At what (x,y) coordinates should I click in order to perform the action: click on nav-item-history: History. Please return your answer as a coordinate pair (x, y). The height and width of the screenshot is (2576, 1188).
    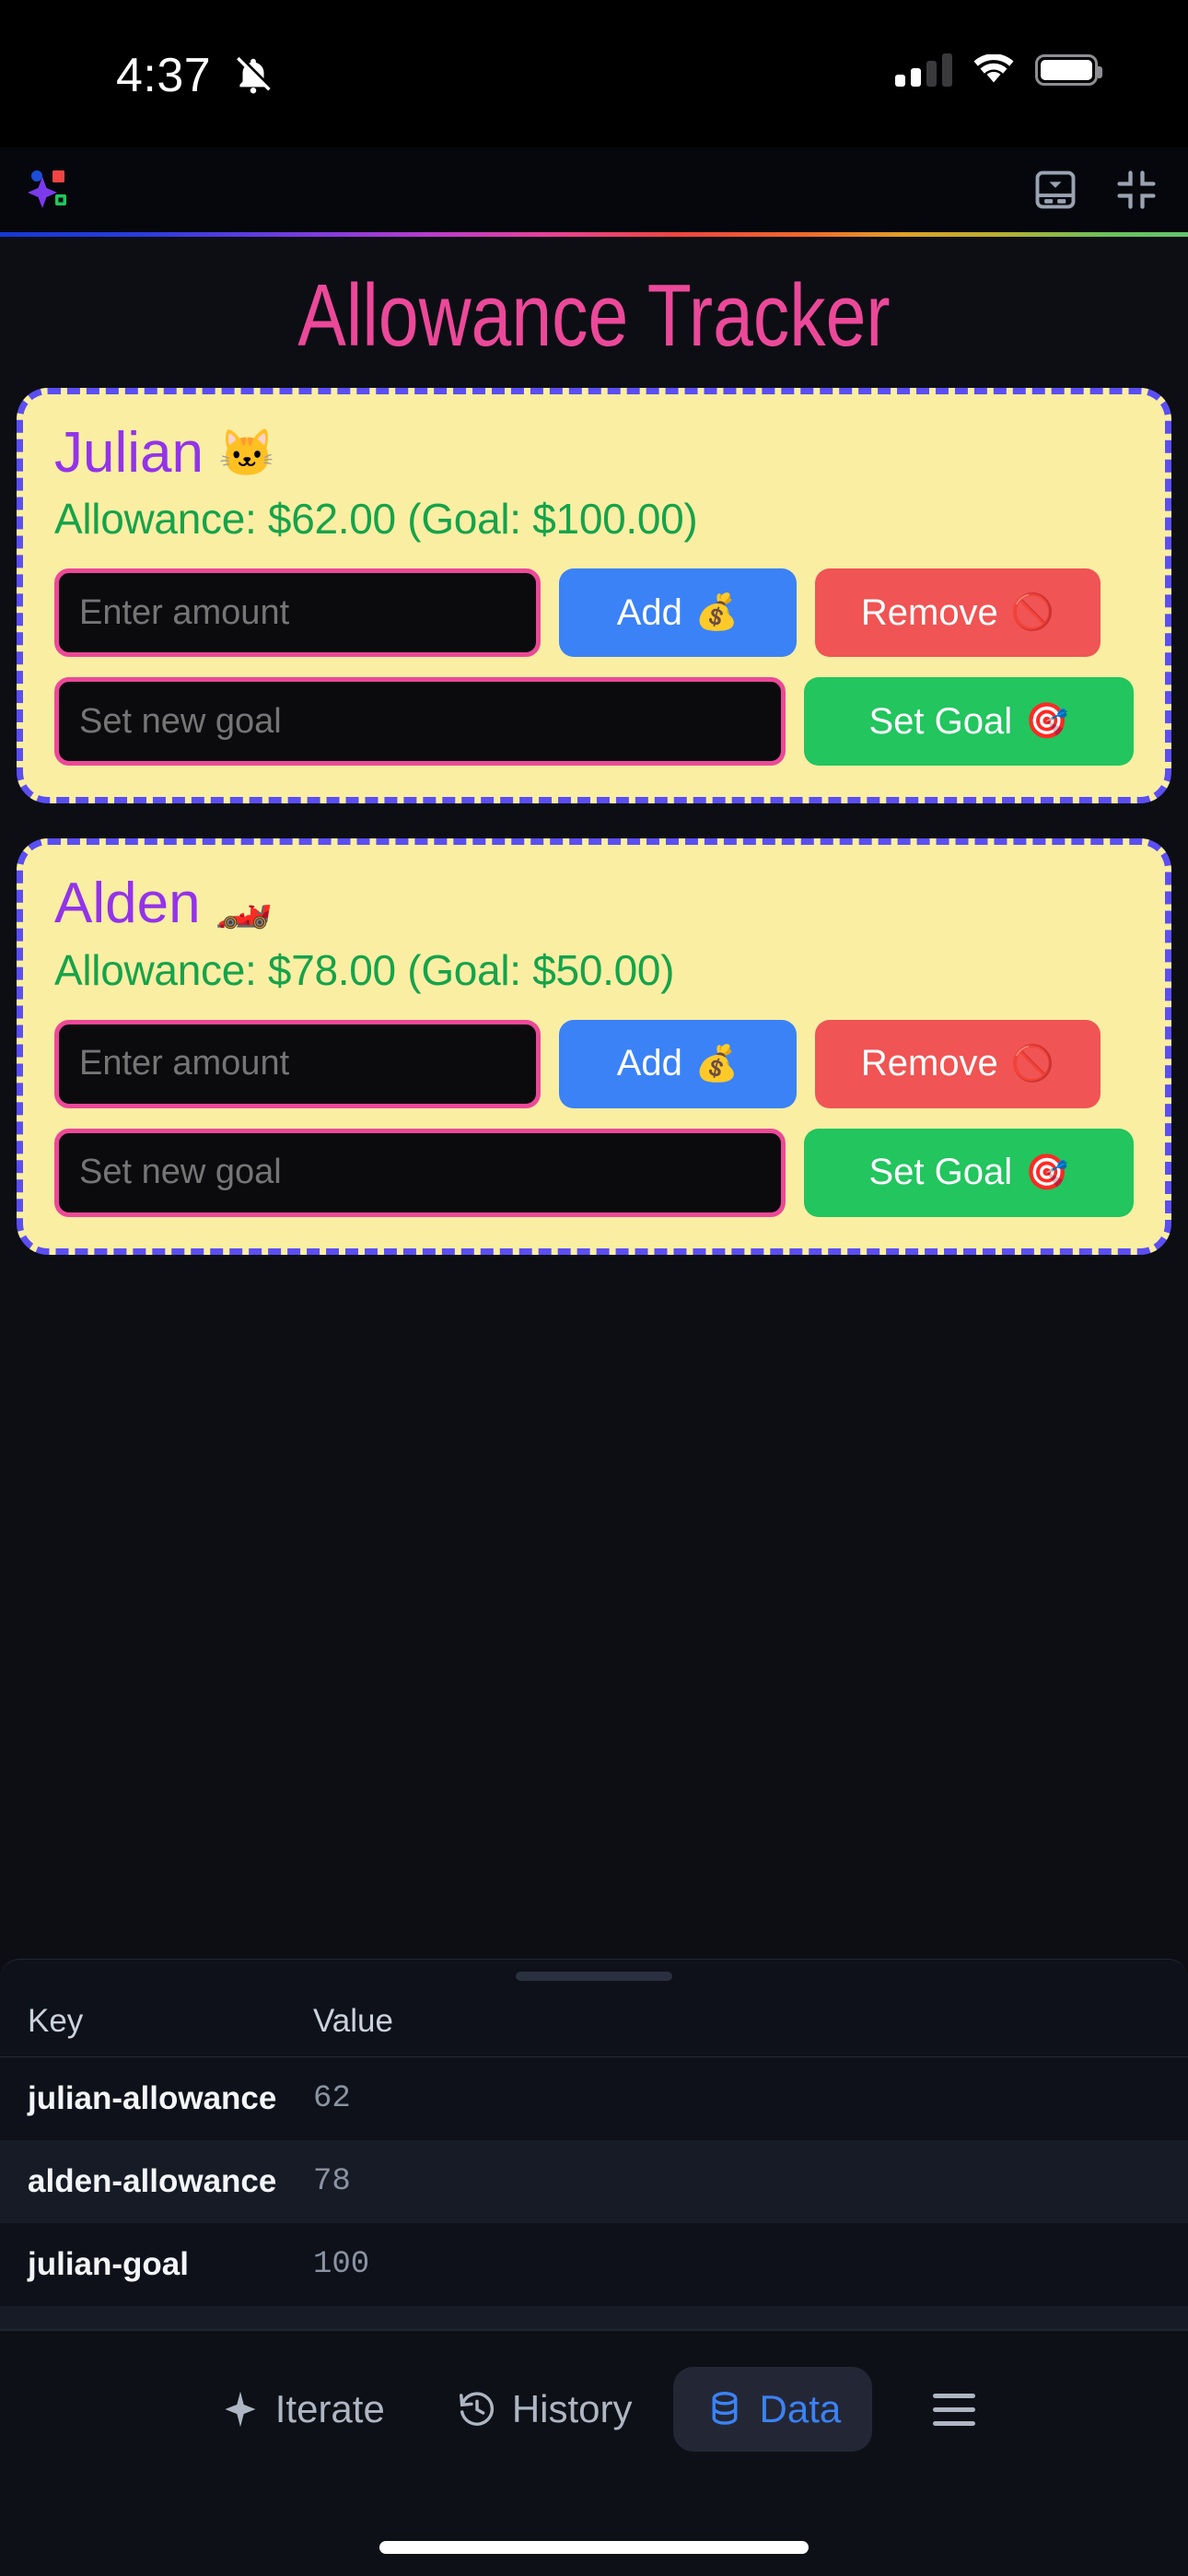
    Looking at the image, I should click on (544, 2409).